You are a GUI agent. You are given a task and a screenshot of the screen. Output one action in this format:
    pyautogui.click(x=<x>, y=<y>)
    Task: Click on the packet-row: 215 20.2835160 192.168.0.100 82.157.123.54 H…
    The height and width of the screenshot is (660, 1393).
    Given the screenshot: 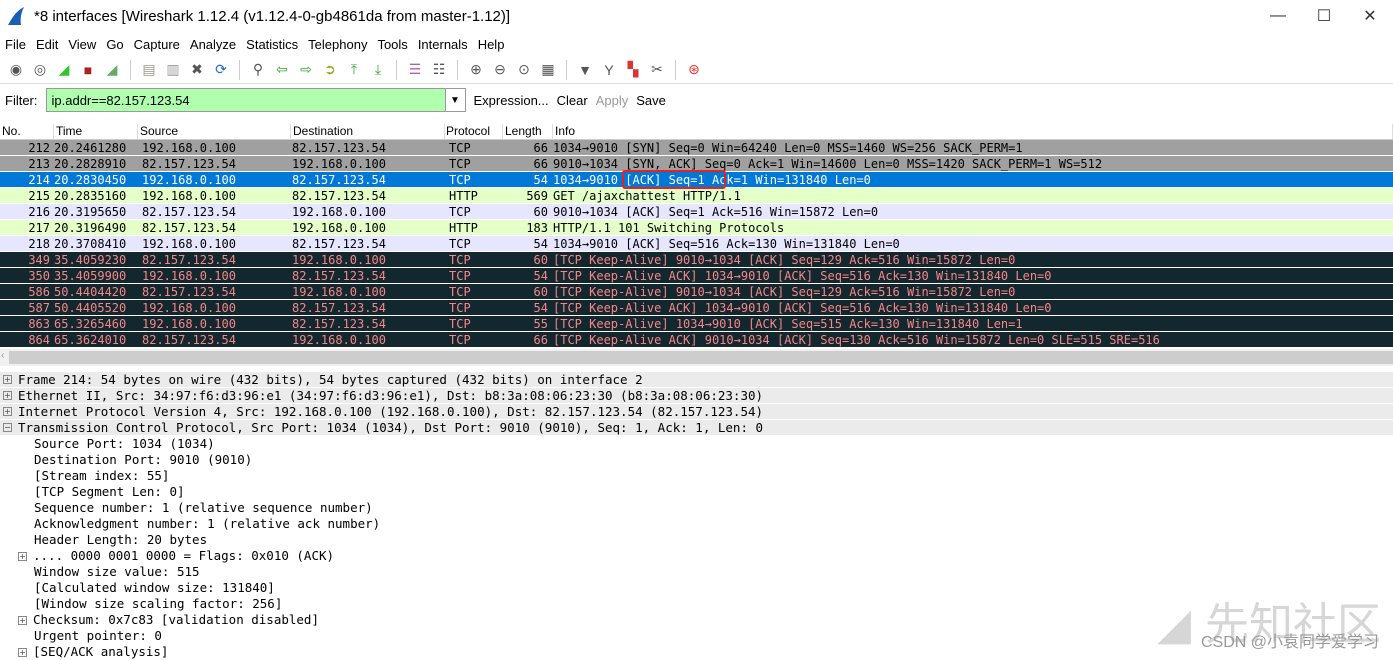 What is the action you would take?
    pyautogui.click(x=696, y=196)
    